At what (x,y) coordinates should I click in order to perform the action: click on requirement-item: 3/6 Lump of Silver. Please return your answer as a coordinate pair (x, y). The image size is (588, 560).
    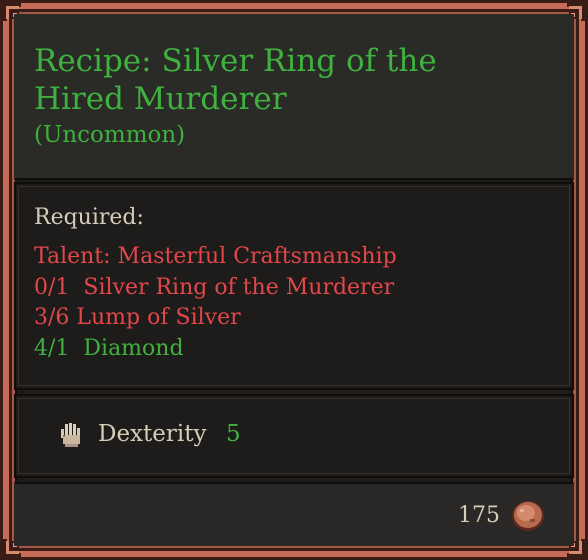
    Looking at the image, I should click on (137, 317).